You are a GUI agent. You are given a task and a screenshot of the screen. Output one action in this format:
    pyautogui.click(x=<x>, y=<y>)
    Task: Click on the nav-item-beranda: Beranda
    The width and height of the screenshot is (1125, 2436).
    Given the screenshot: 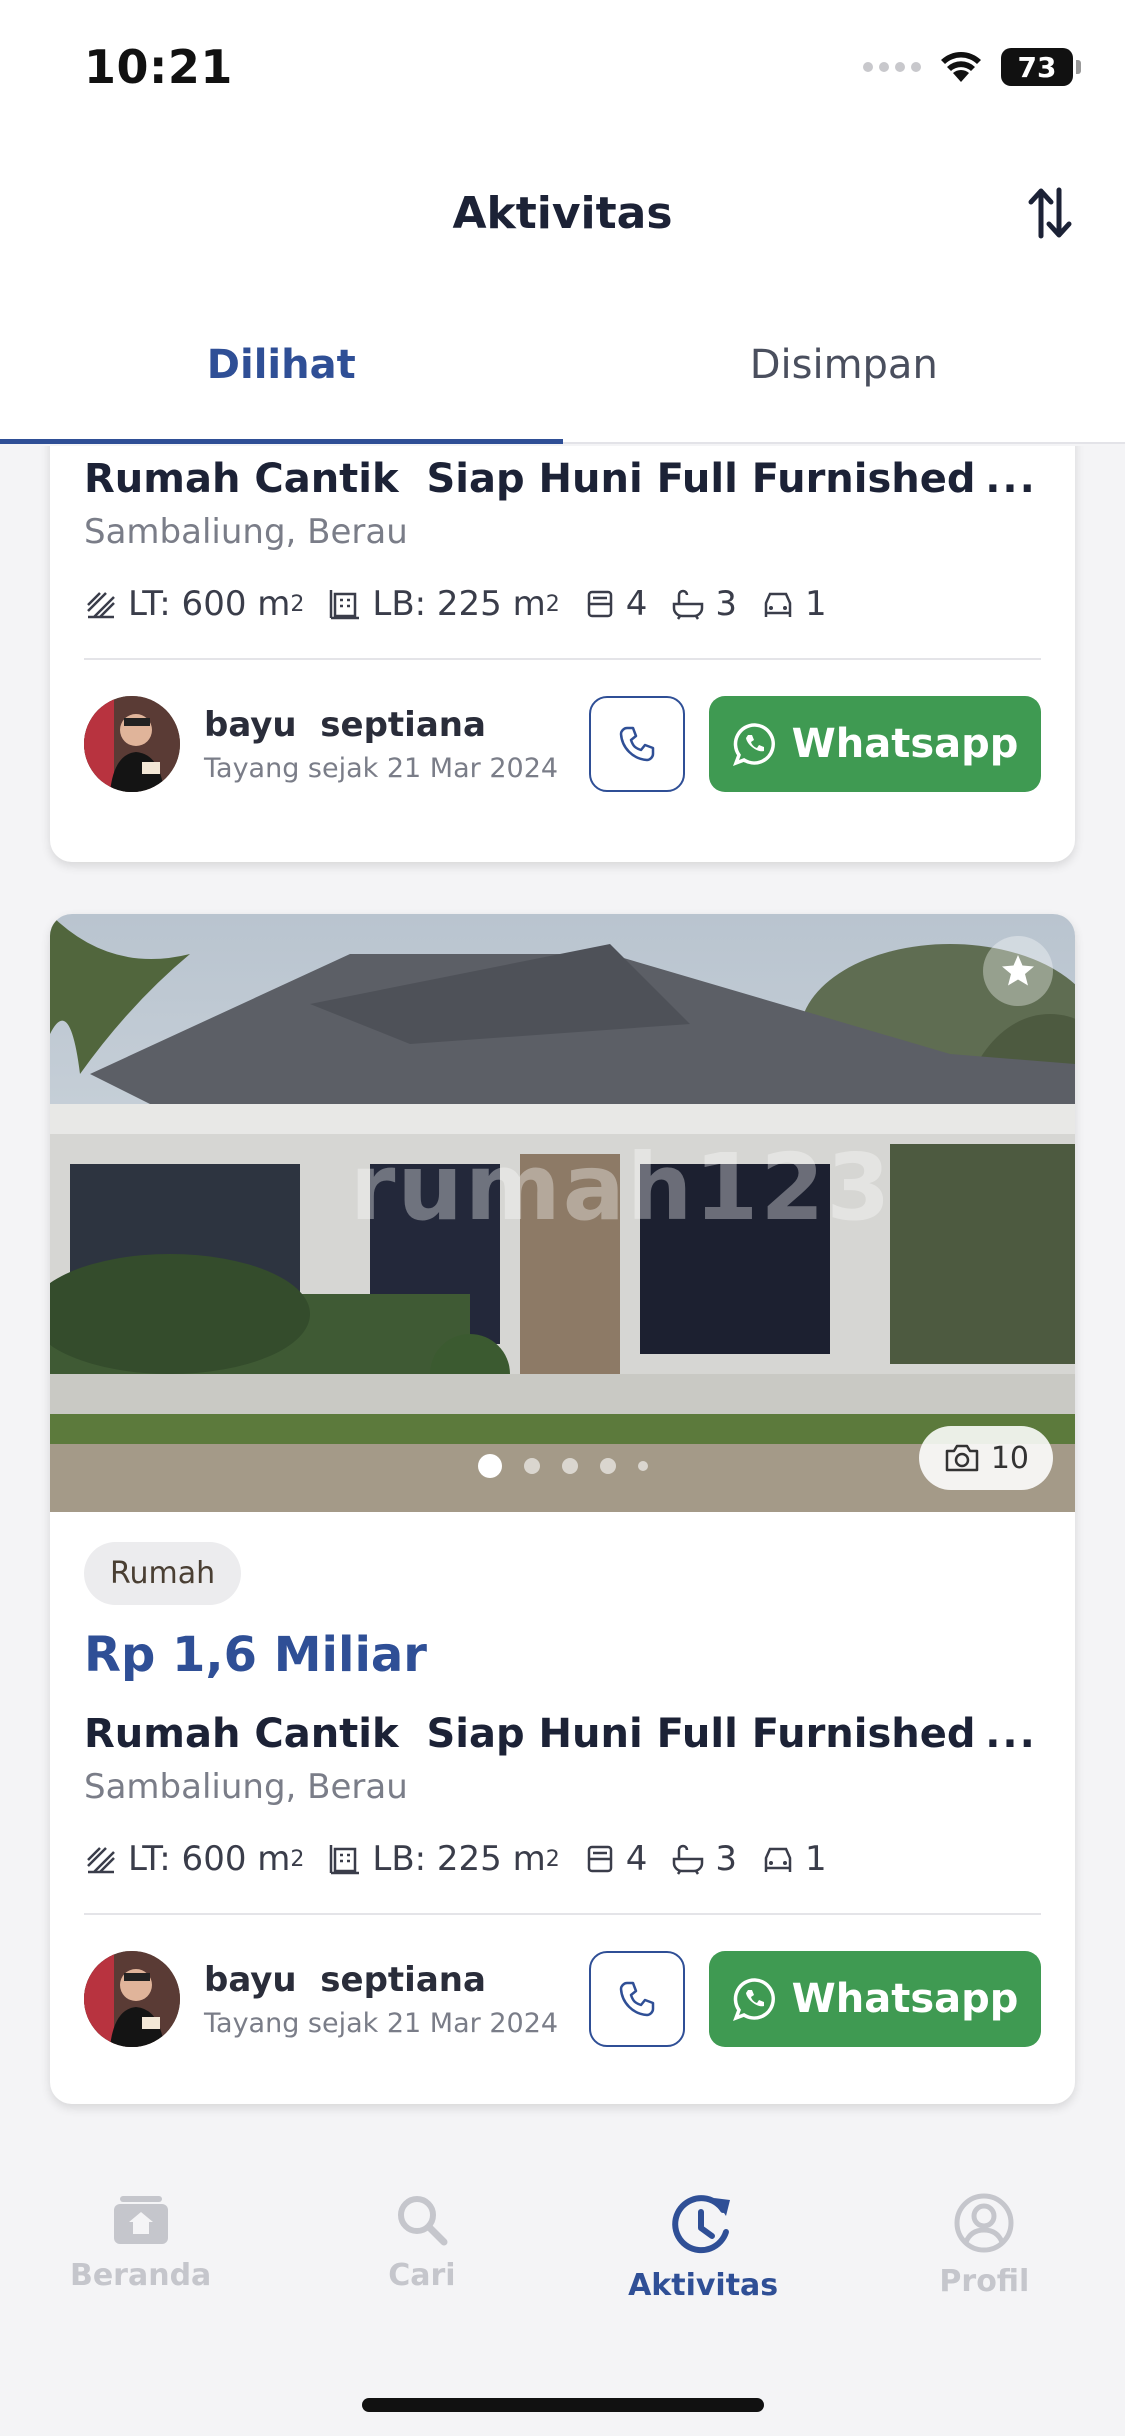 What is the action you would take?
    pyautogui.click(x=140, y=2254)
    